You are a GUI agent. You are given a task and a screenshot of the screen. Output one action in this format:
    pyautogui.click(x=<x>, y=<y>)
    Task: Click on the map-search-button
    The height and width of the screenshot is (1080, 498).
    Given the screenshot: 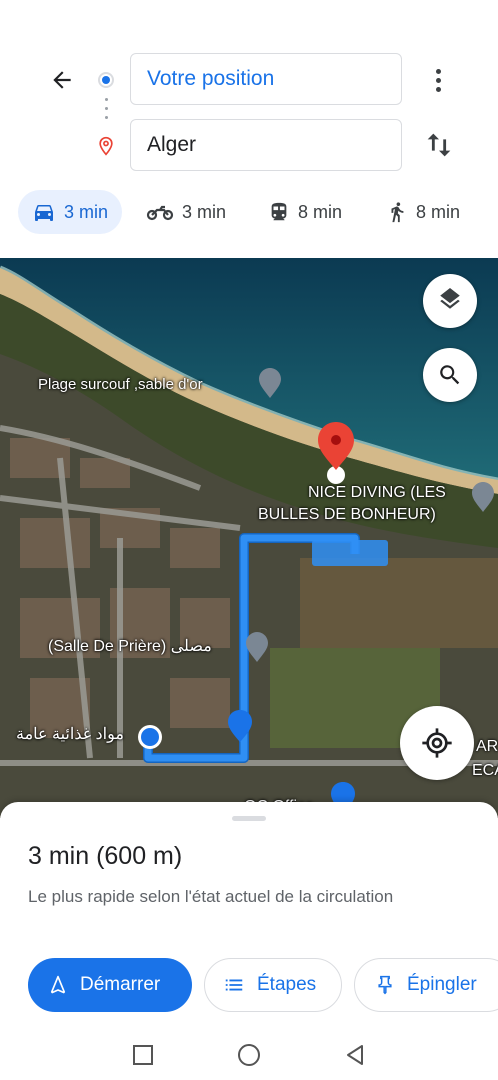 What is the action you would take?
    pyautogui.click(x=450, y=375)
    